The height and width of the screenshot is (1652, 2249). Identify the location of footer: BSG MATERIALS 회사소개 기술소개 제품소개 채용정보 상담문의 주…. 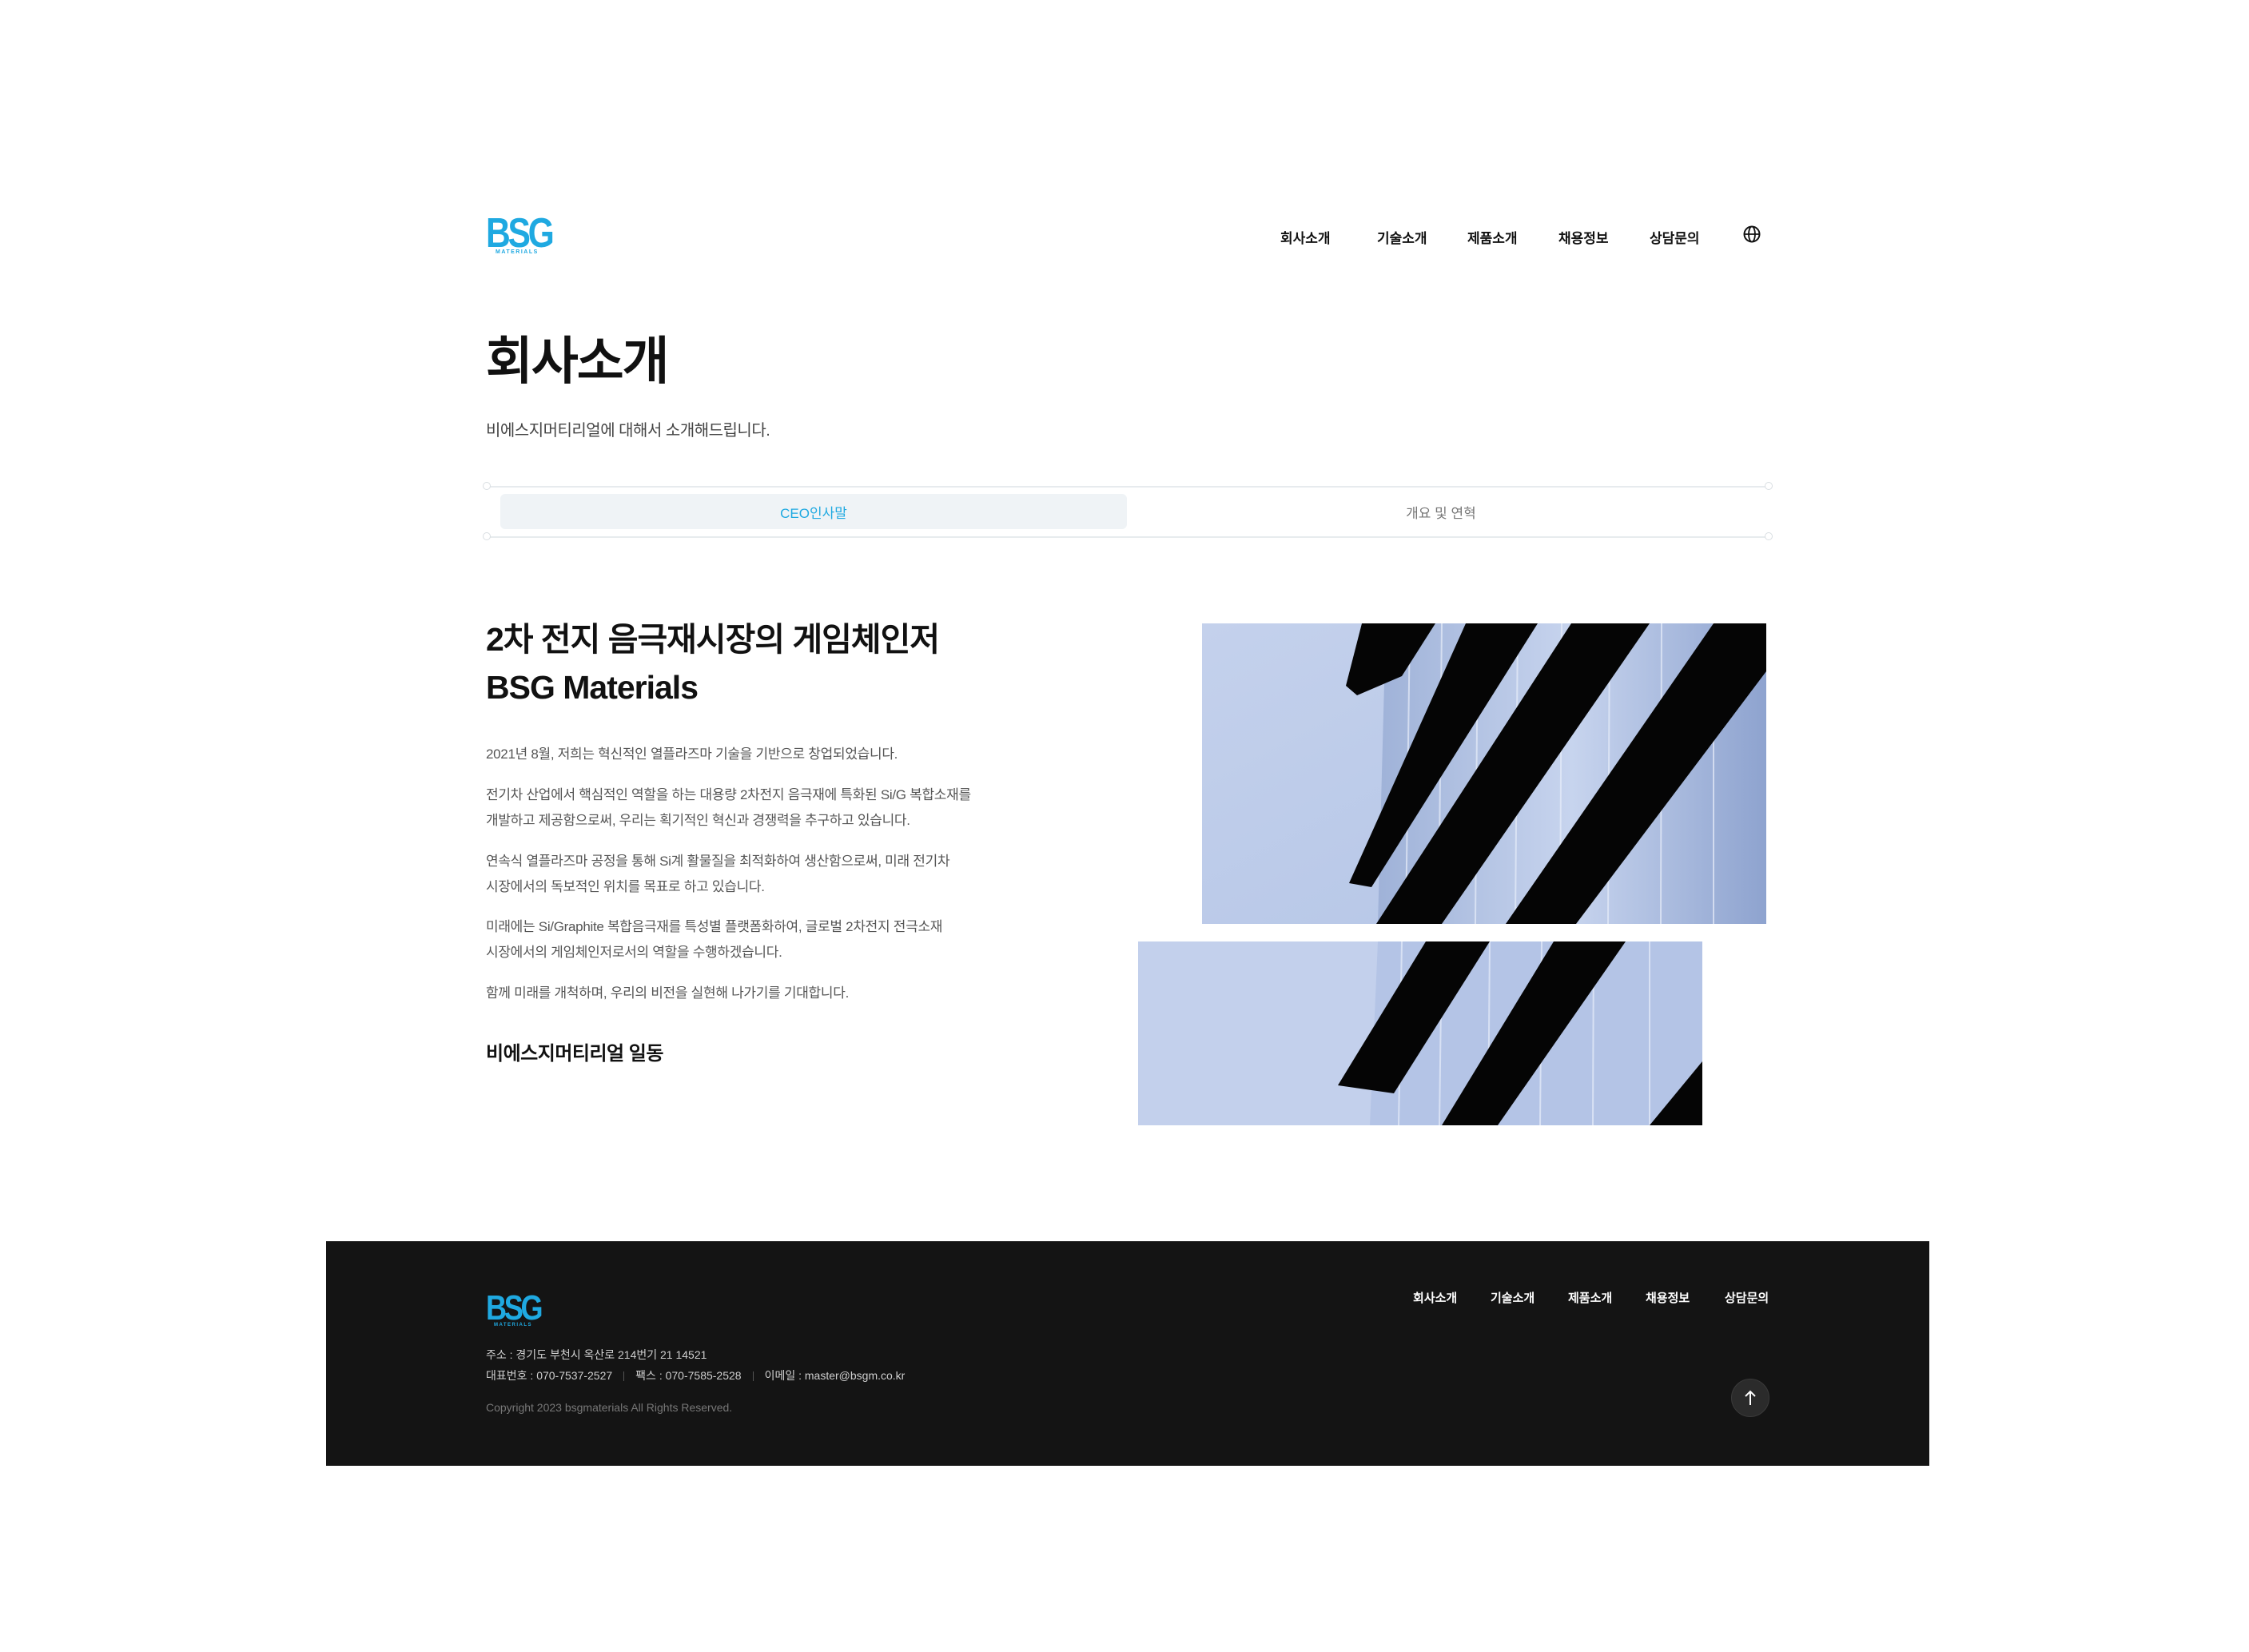
(1127, 1353).